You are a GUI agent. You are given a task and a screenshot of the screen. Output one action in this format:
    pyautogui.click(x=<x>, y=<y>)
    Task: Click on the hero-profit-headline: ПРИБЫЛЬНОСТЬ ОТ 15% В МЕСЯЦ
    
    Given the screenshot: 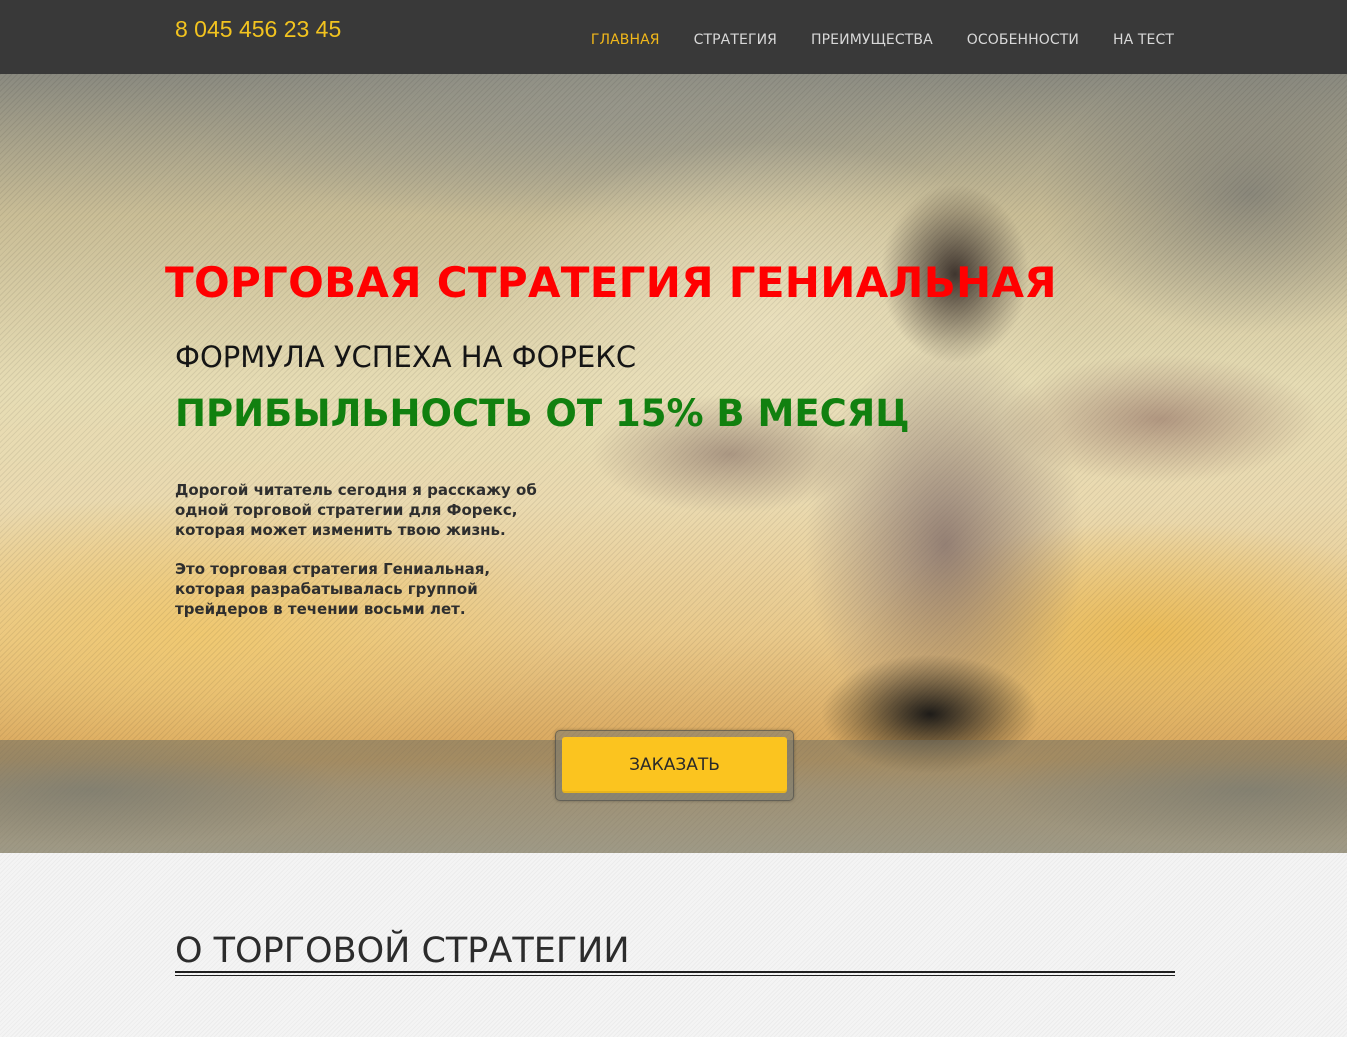 What is the action you would take?
    pyautogui.click(x=542, y=413)
    